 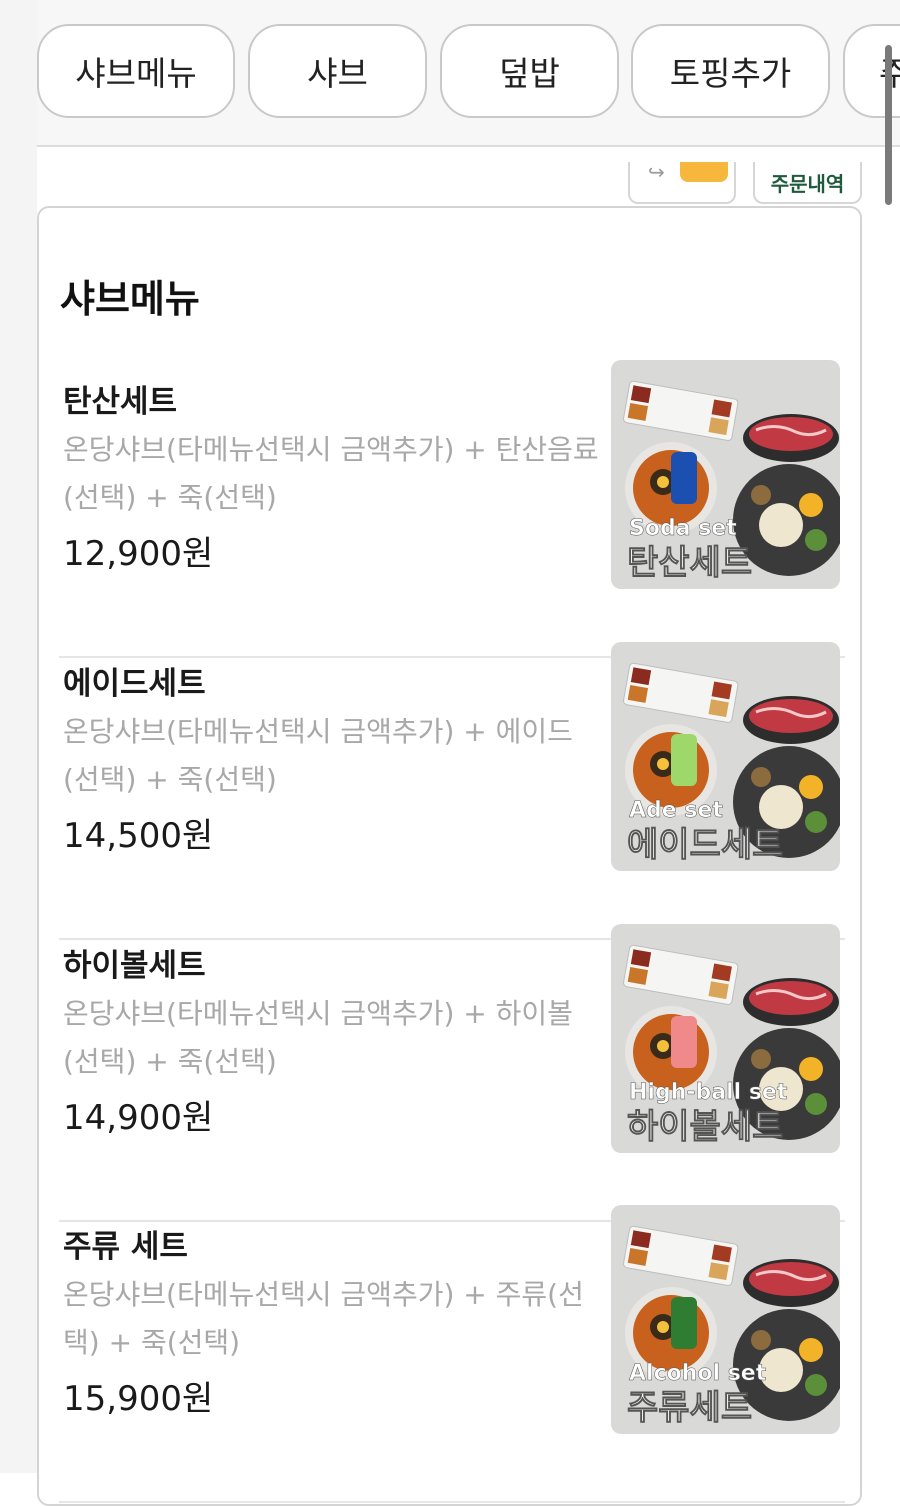 What do you see at coordinates (323, 1318) in the screenshot?
I see `item-description: 온당샤브(타메뉴선택시 금액추가) + 주류(선택) + 죽(선택)` at bounding box center [323, 1318].